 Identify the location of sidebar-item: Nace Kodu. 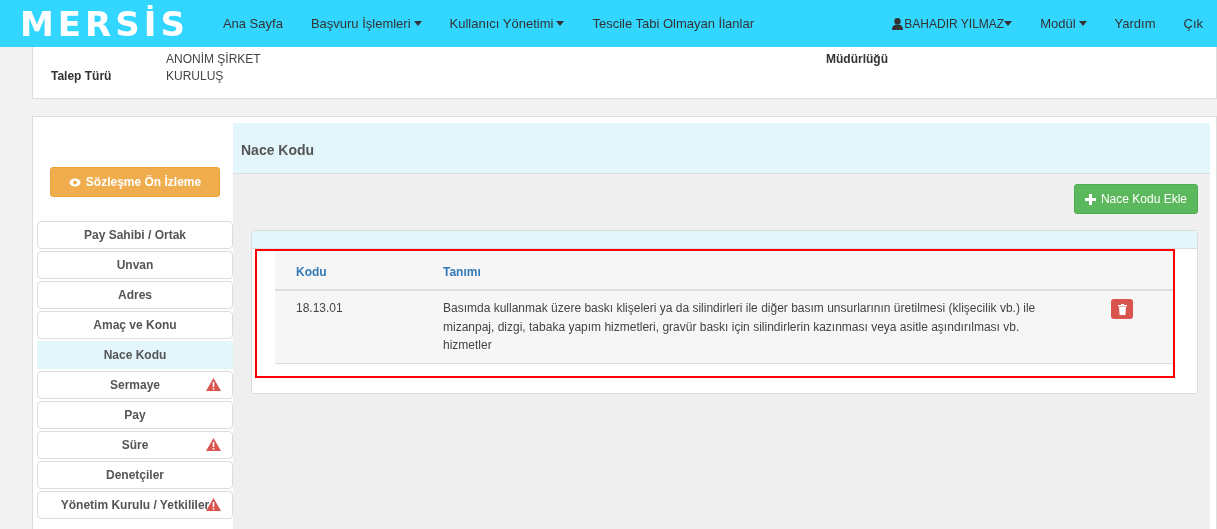
(135, 355).